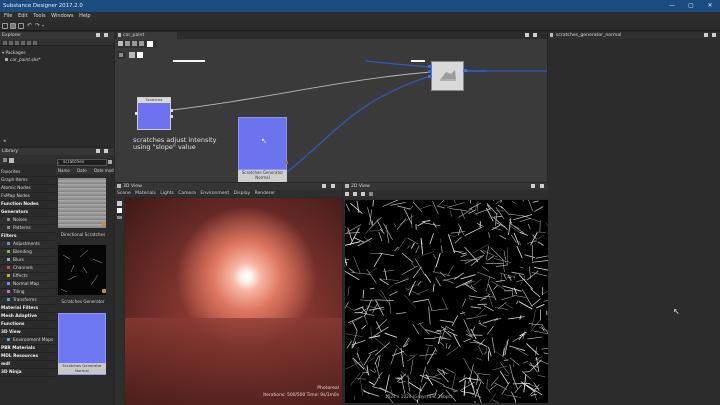  I want to click on tab-car-paint: car_paint, so click(147, 35).